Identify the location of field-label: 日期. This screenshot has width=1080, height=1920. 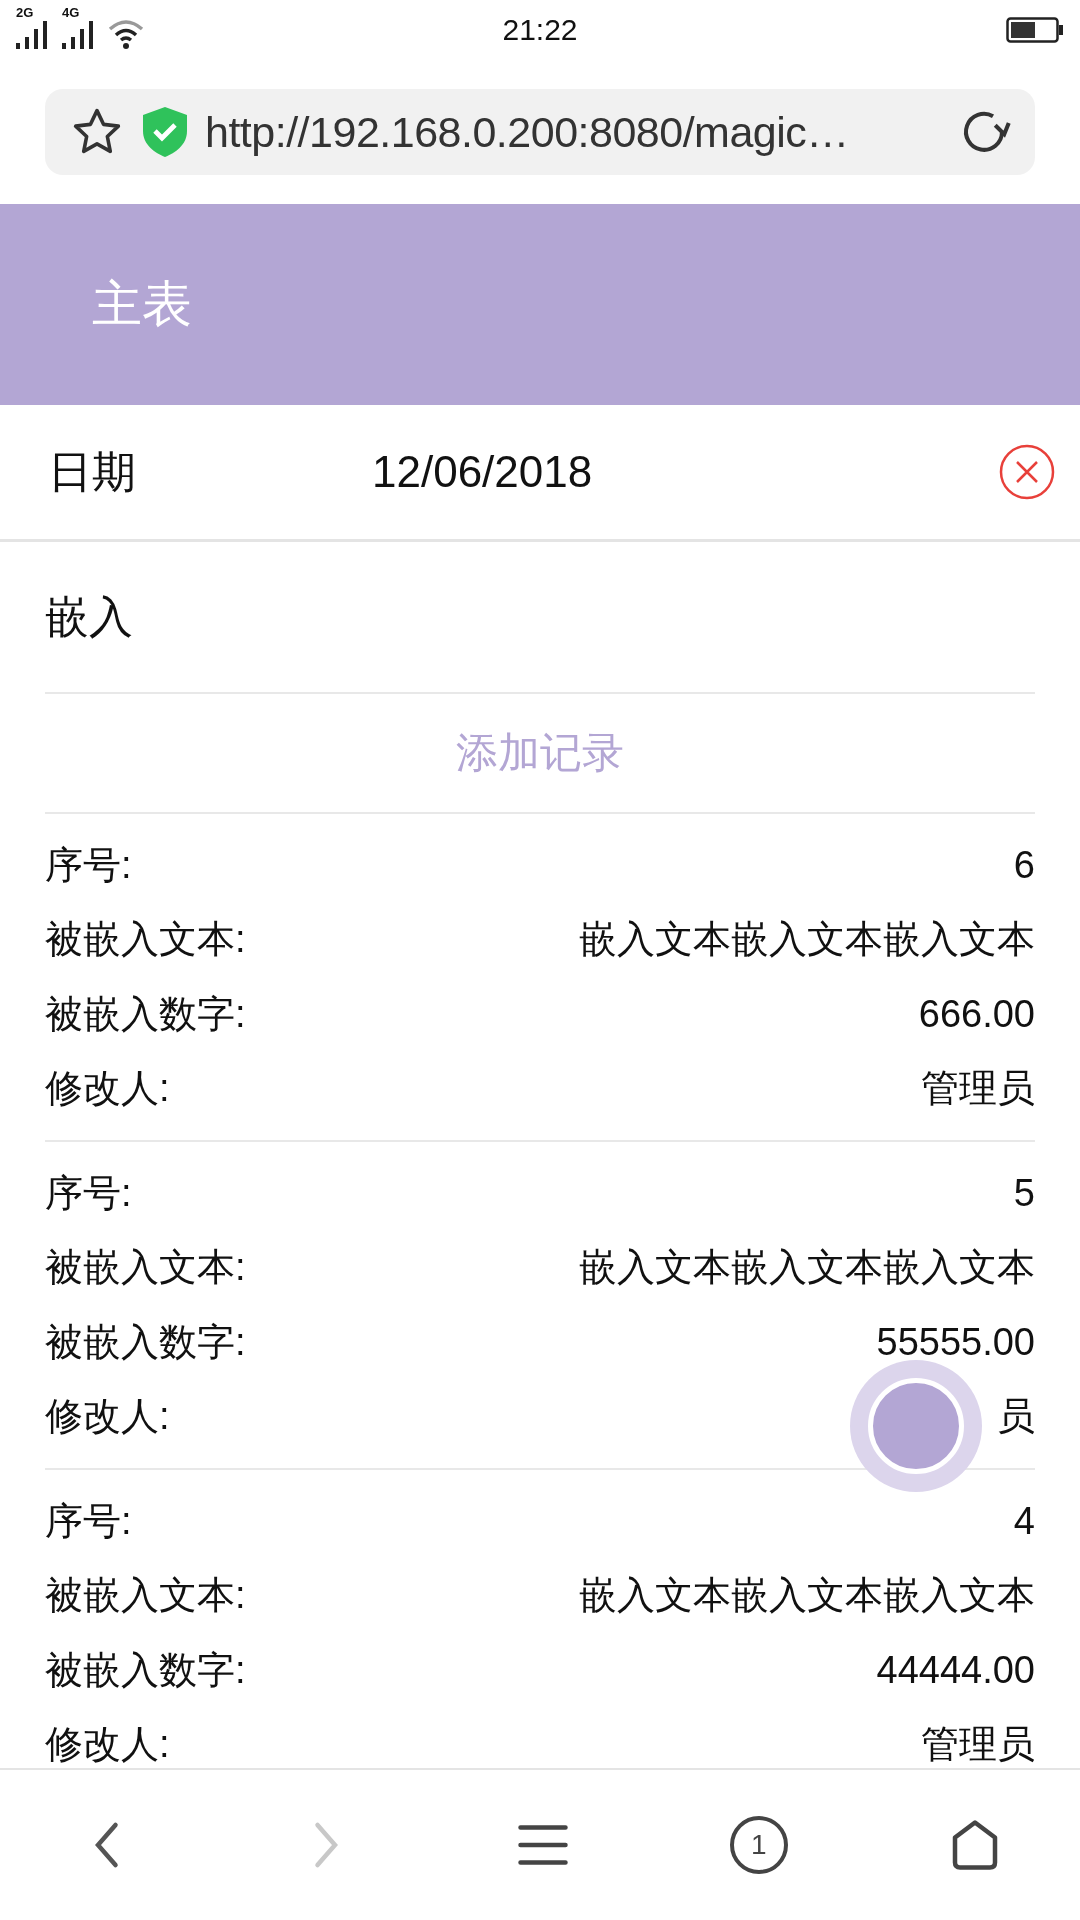
(92, 471).